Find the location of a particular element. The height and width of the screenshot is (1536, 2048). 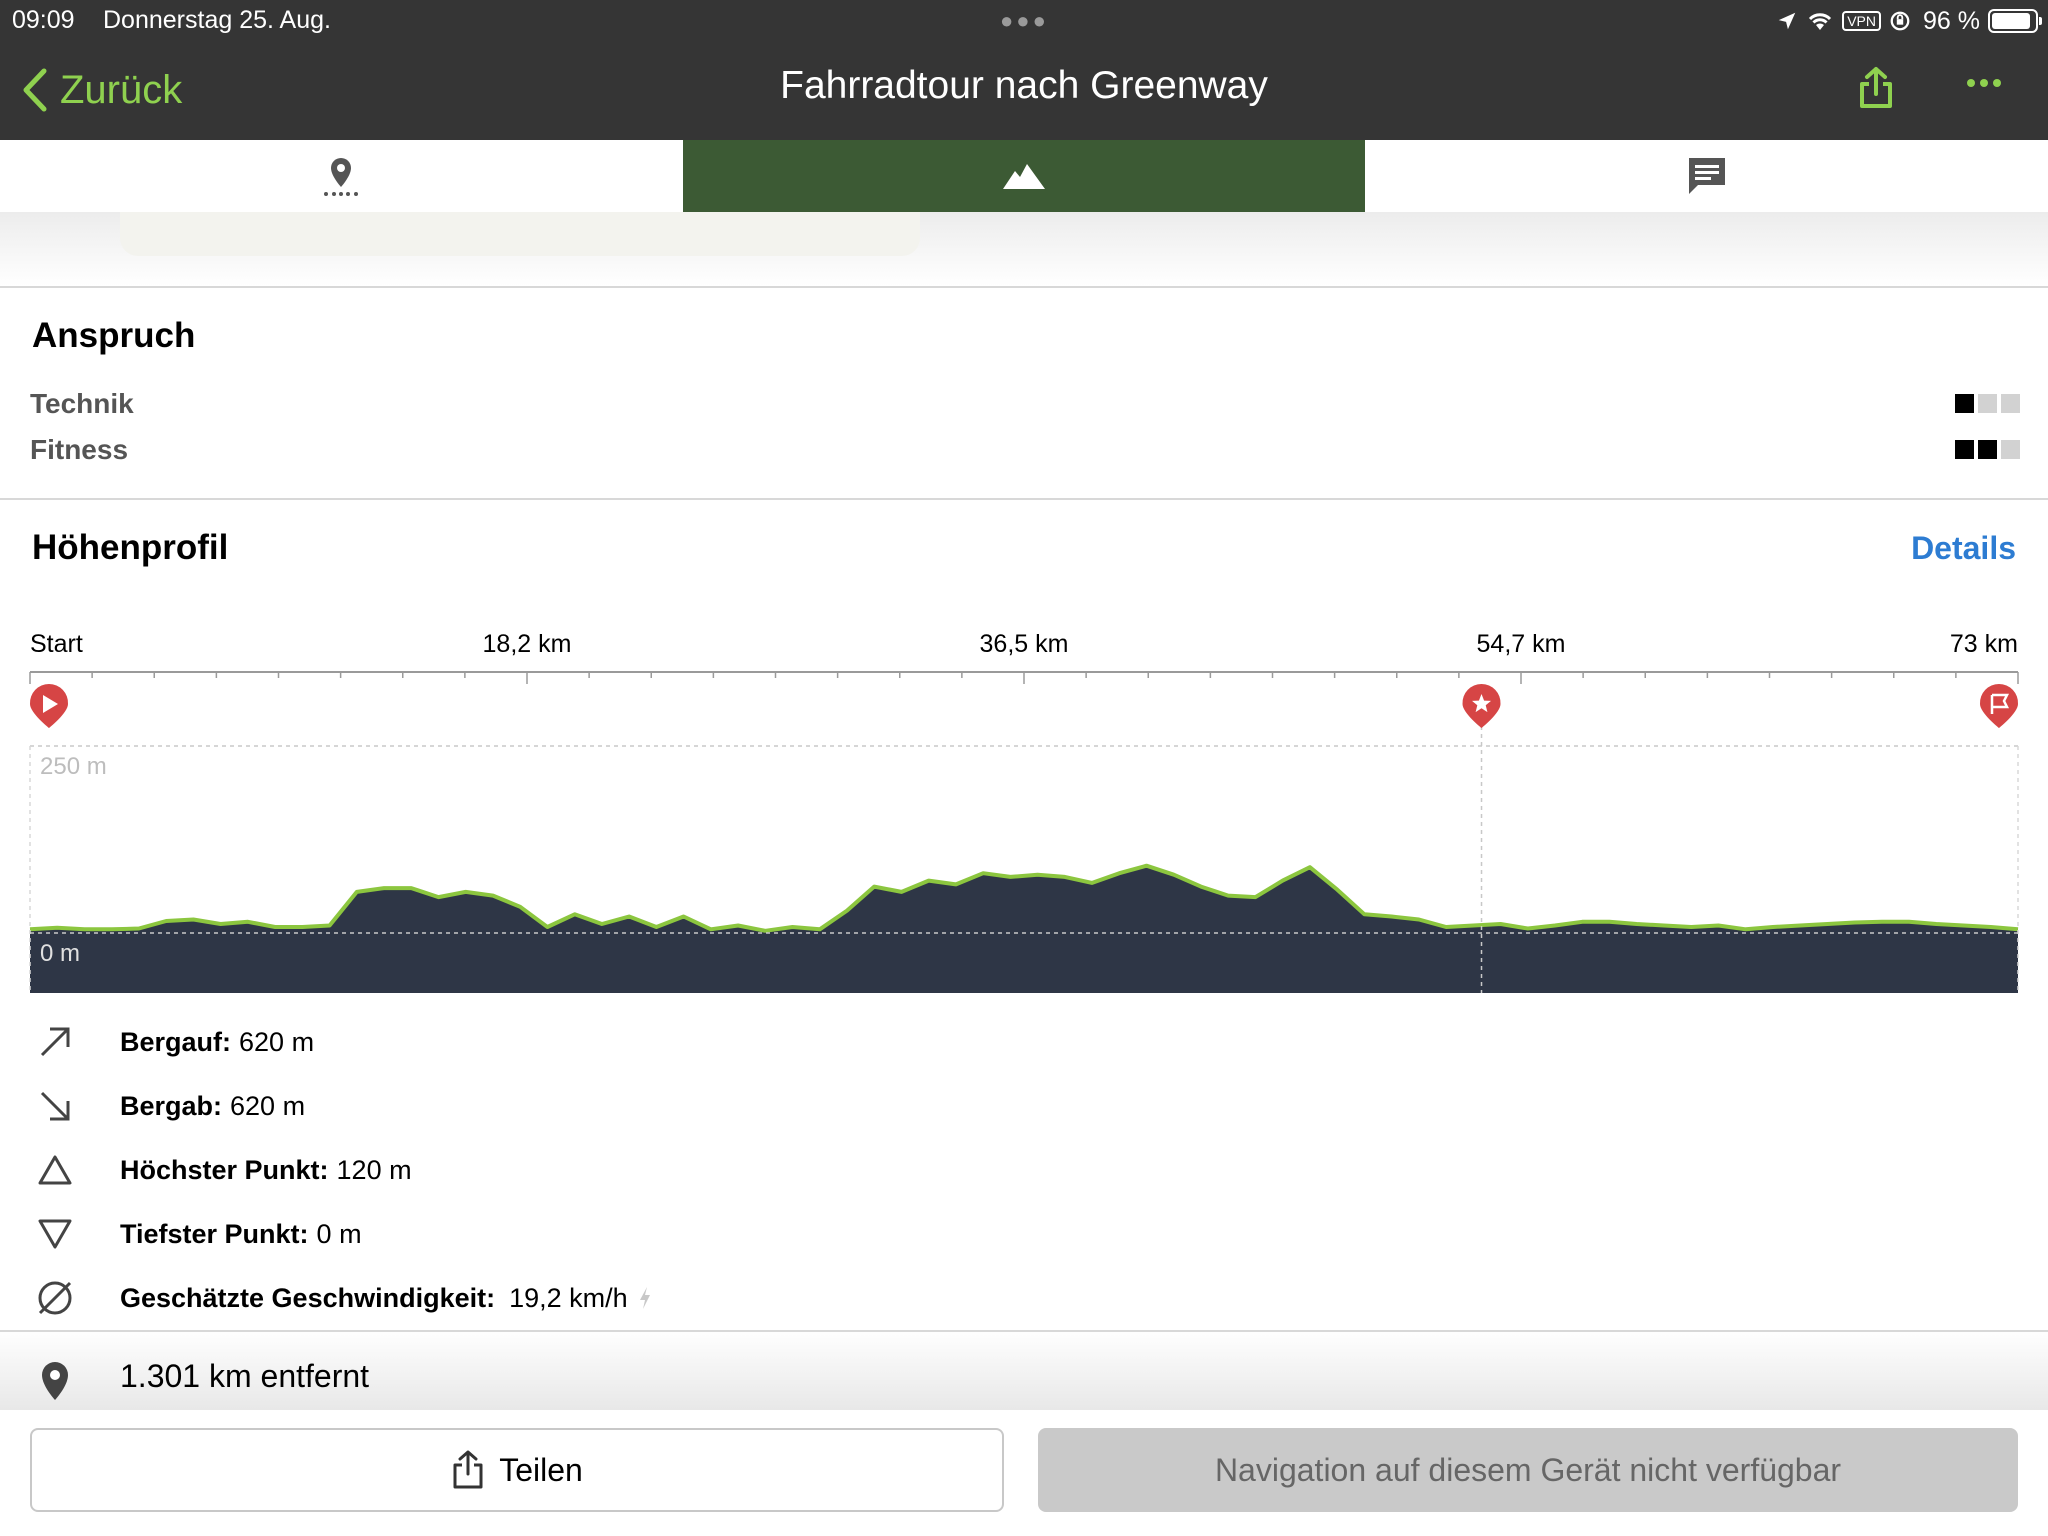

x-tick-label: 36,5 km is located at coordinates (1024, 644).